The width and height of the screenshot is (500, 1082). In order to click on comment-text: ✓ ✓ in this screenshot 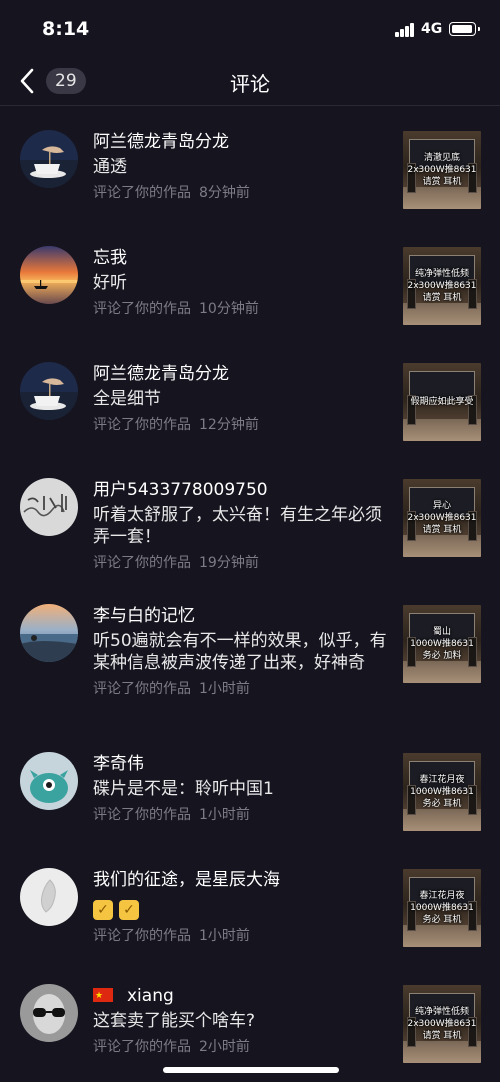, I will do `click(243, 910)`.